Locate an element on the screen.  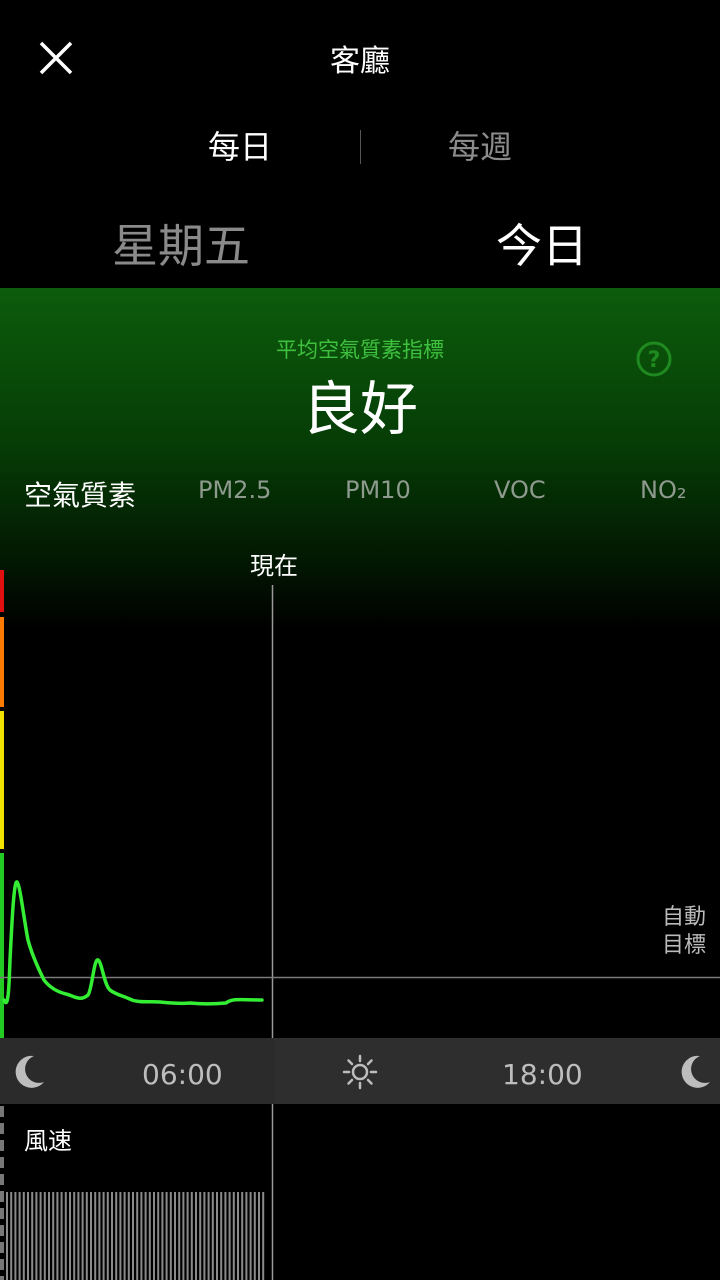
auto-target-label: 目標 is located at coordinates (684, 945).